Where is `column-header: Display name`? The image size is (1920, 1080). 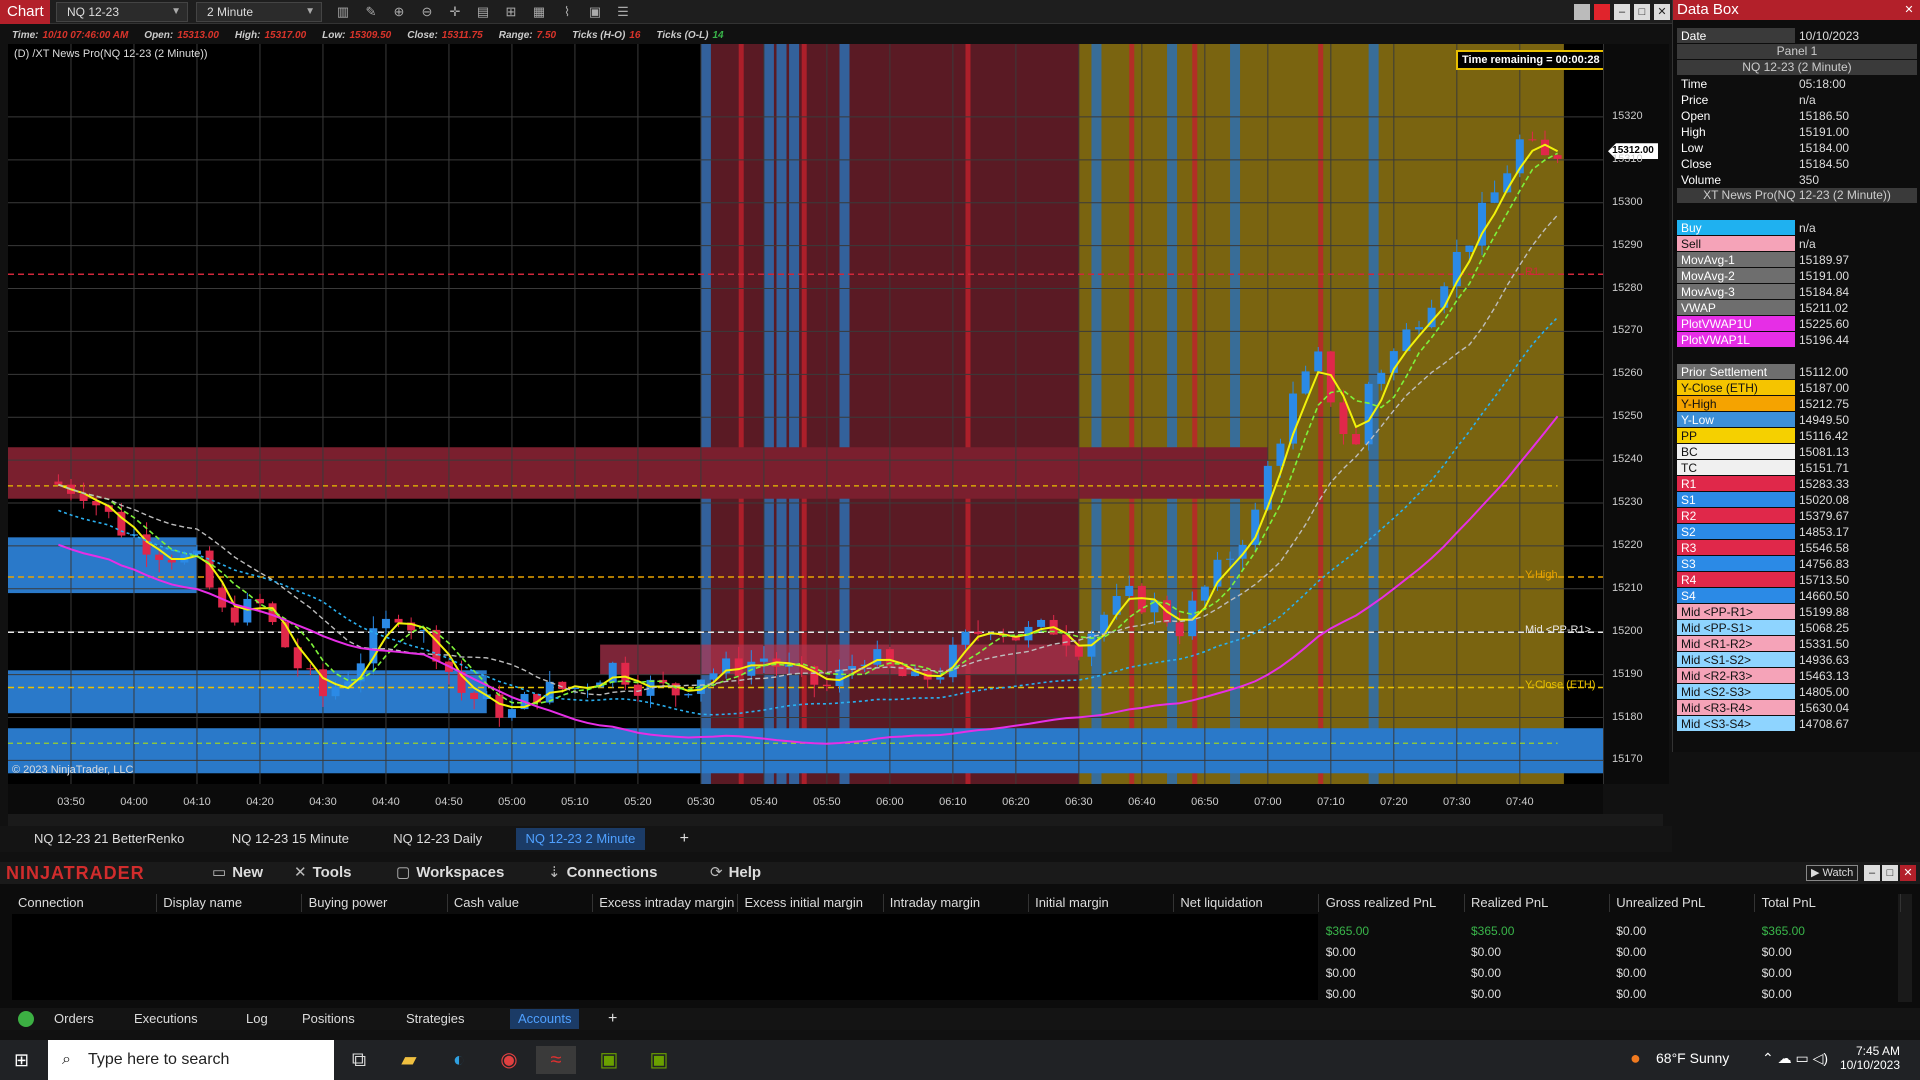
column-header: Display name is located at coordinates (230, 903).